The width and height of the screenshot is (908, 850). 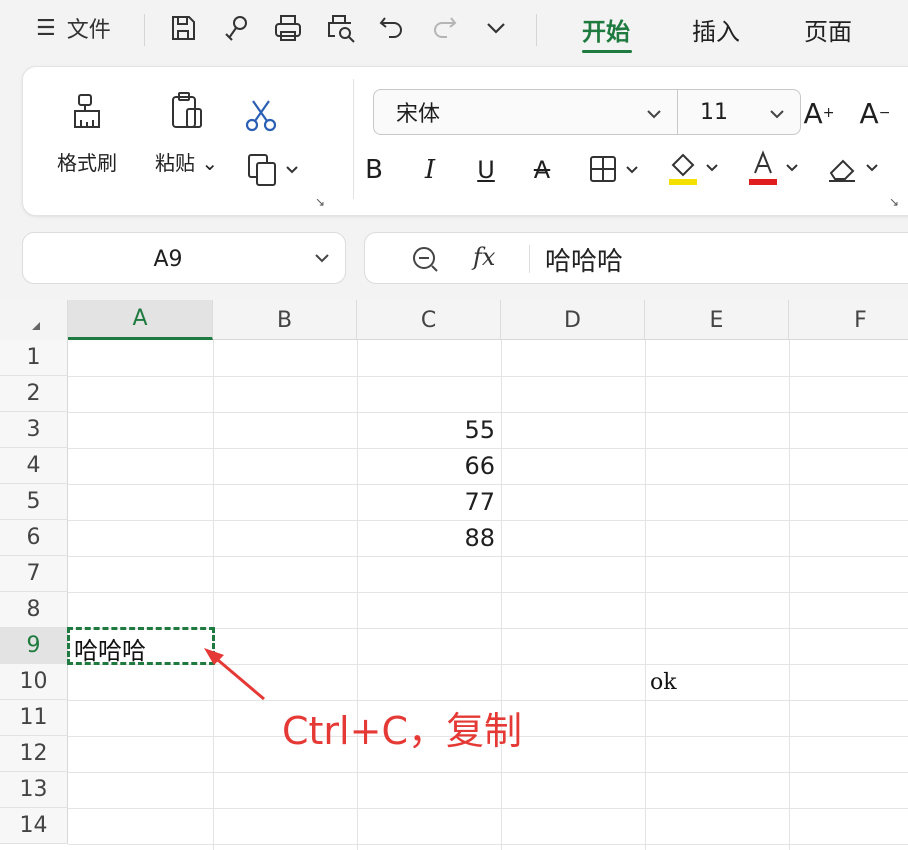 I want to click on column-header-C: C, so click(x=429, y=320).